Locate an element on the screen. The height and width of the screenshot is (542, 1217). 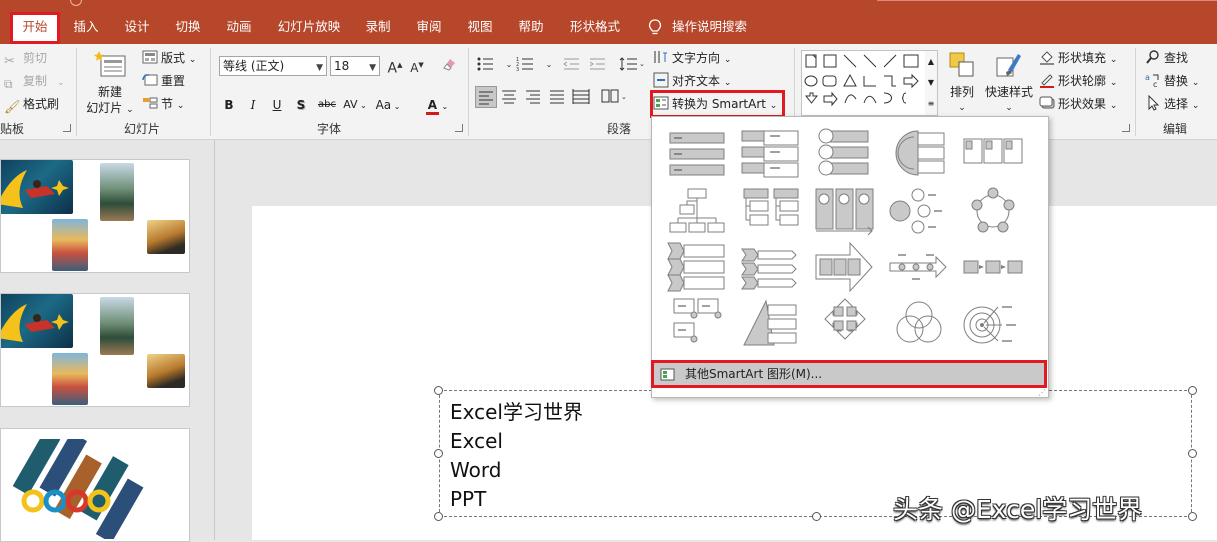
tab-insert: 插入 is located at coordinates (86, 27).